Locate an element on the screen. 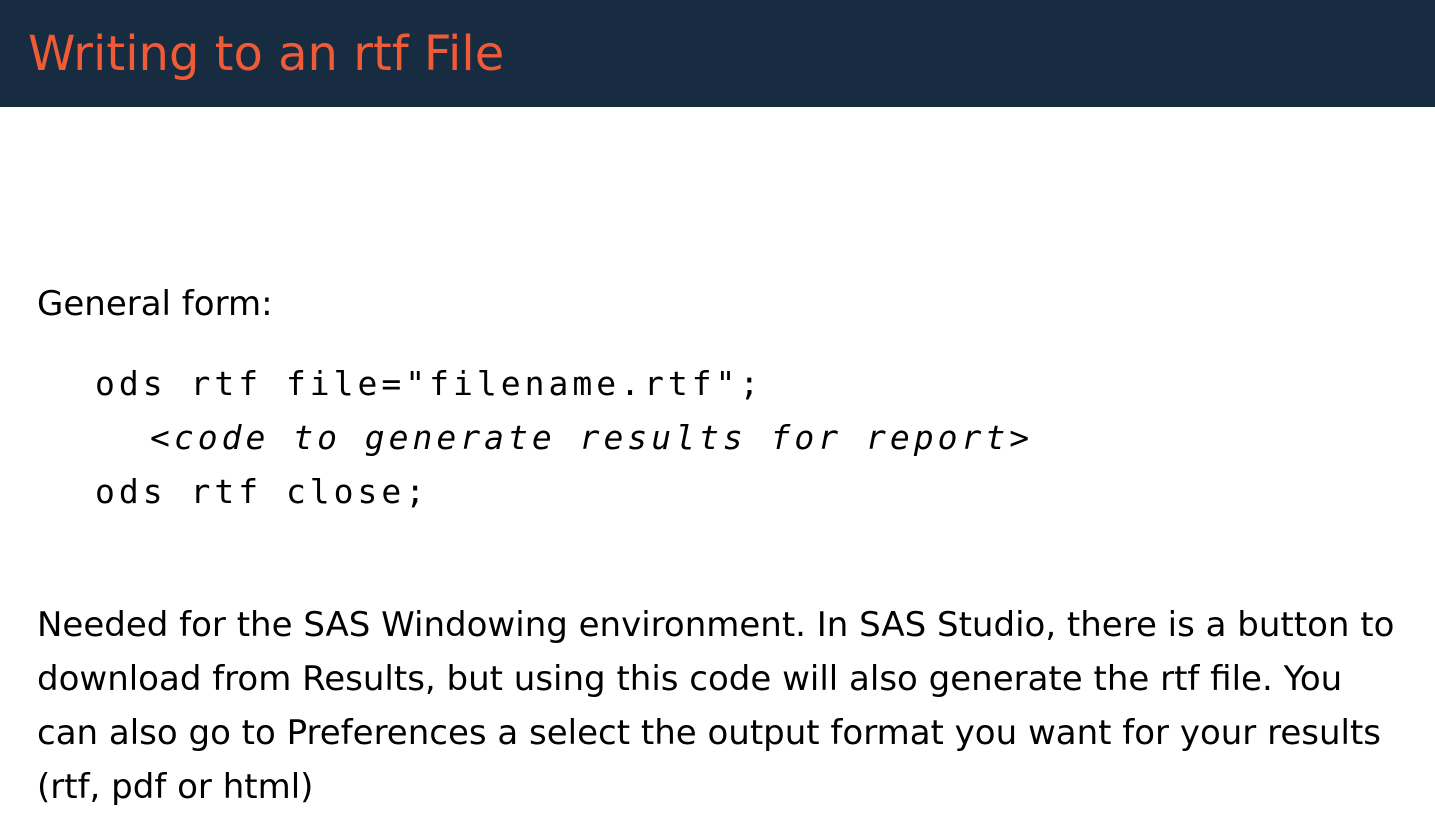 The image size is (1435, 832). title-bar: Writing to an rtf File is located at coordinates (717, 53).